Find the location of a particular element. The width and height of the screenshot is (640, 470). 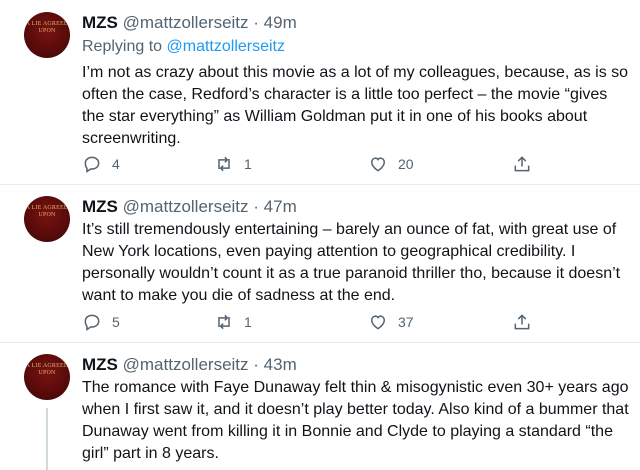

tweet-header: MZS @mattzollerseitz · 47m is located at coordinates (189, 207).